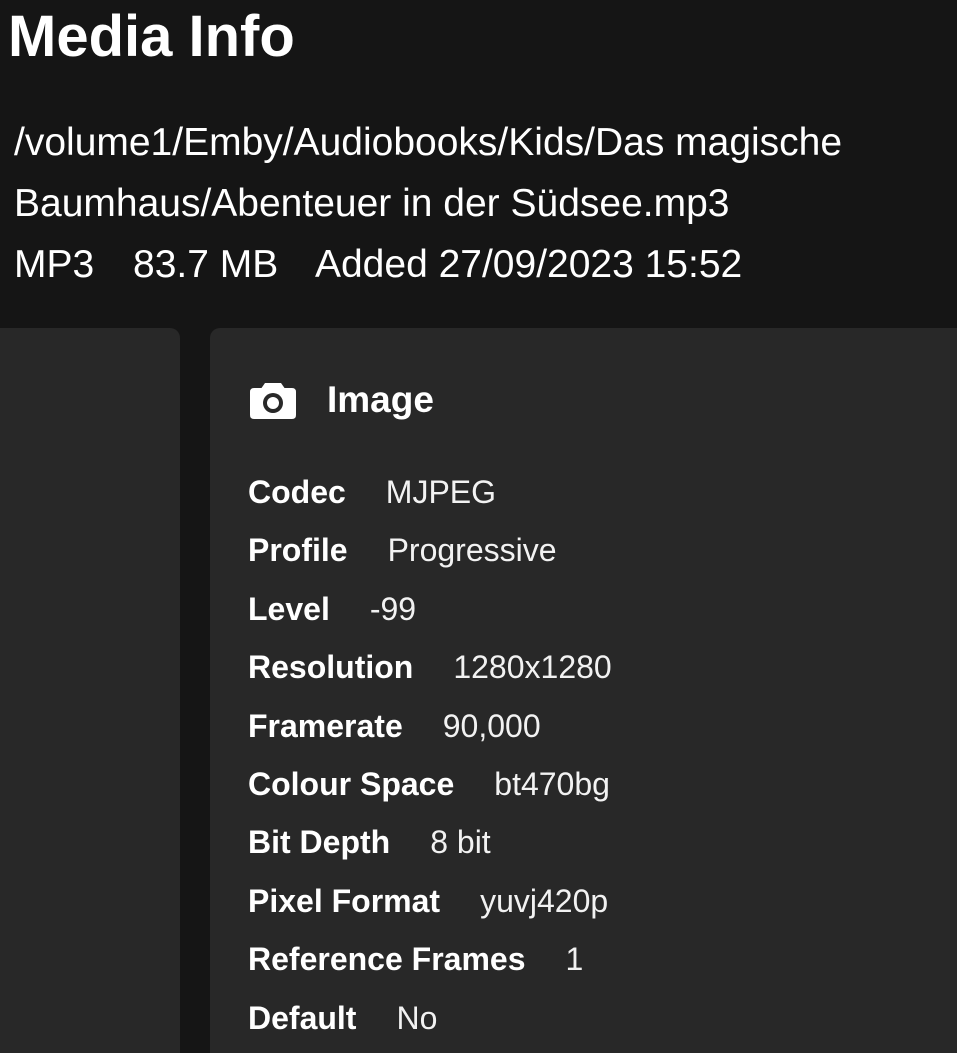 The width and height of the screenshot is (957, 1053). Describe the element at coordinates (289, 608) in the screenshot. I see `property-label: Level` at that location.